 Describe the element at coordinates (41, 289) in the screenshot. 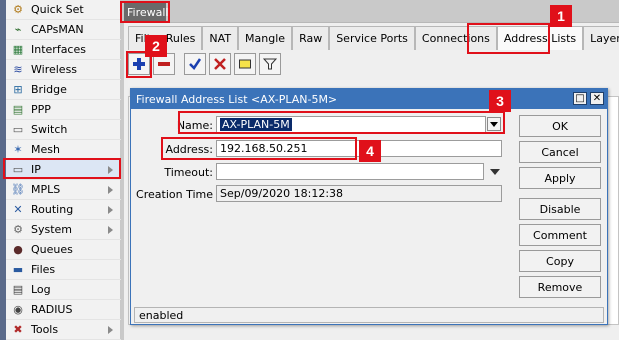

I see `sidebar-item-label: Log` at that location.